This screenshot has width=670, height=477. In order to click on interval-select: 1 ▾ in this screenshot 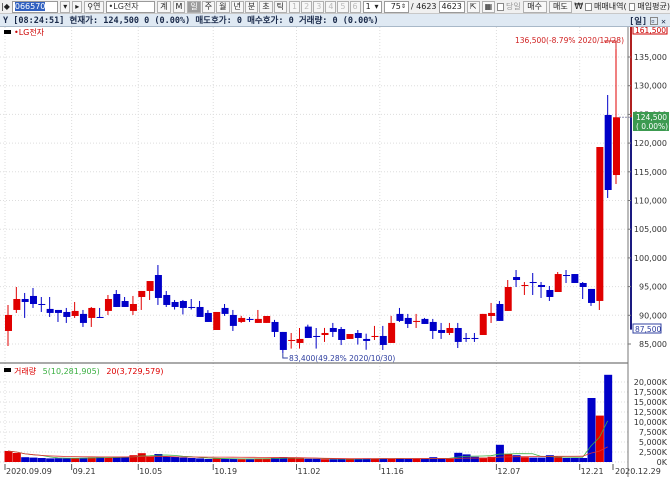, I will do `click(372, 6)`.